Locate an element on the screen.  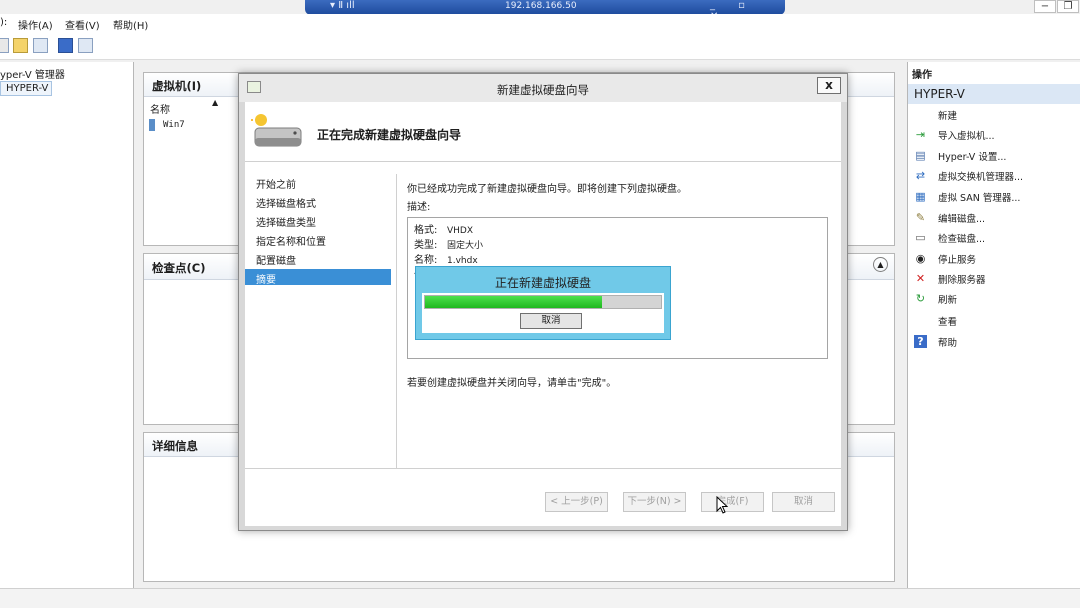
progress-body: 取消 is located at coordinates (543, 313).